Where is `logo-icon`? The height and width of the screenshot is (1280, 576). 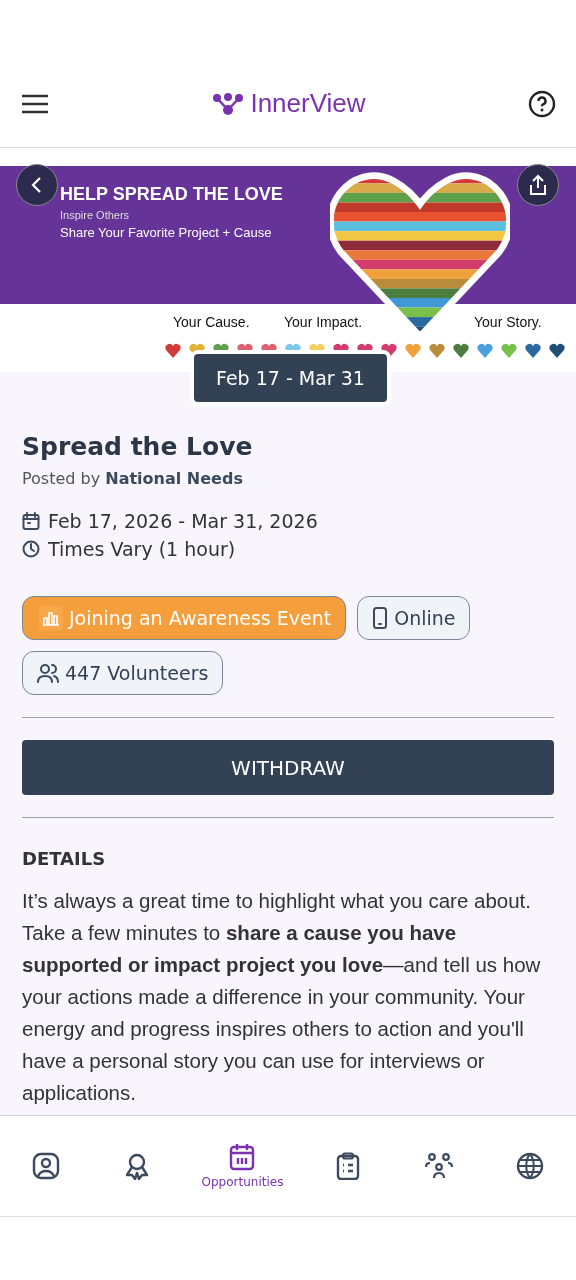
logo-icon is located at coordinates (228, 103).